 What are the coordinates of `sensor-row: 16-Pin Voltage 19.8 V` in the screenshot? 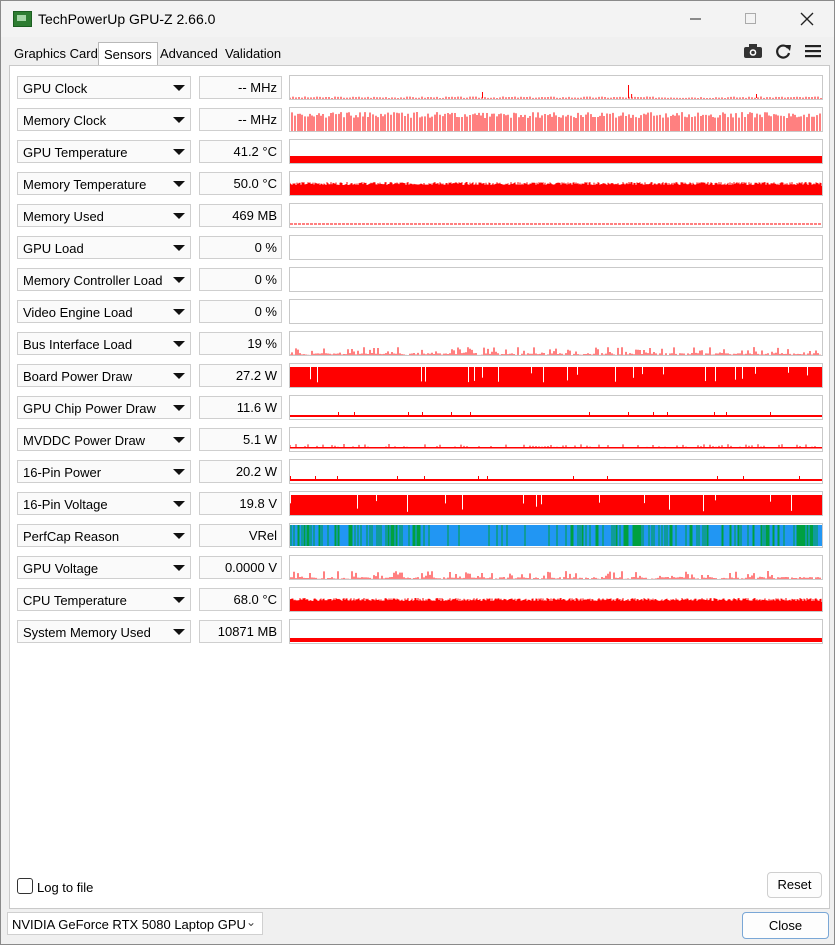 It's located at (419, 504).